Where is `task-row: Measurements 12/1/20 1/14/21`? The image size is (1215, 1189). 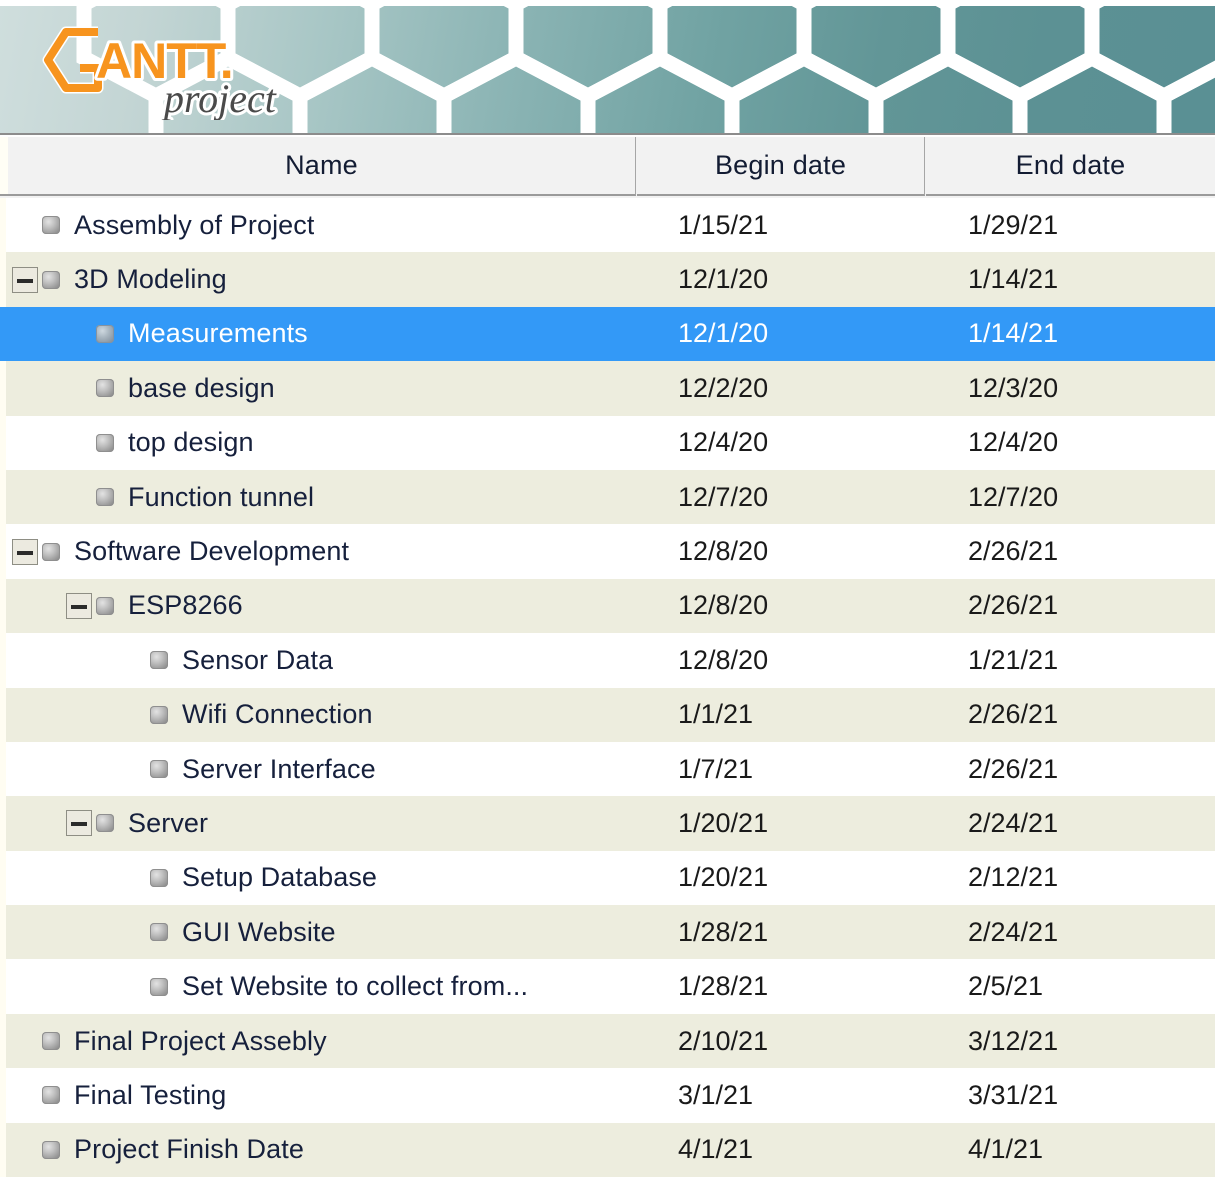 task-row: Measurements 12/1/20 1/14/21 is located at coordinates (607, 334).